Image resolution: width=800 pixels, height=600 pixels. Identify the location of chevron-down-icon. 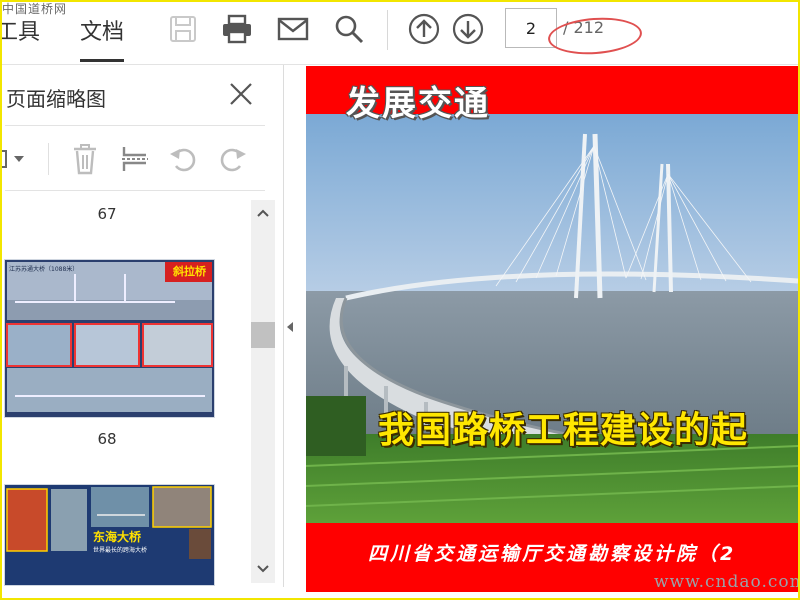
(263, 569).